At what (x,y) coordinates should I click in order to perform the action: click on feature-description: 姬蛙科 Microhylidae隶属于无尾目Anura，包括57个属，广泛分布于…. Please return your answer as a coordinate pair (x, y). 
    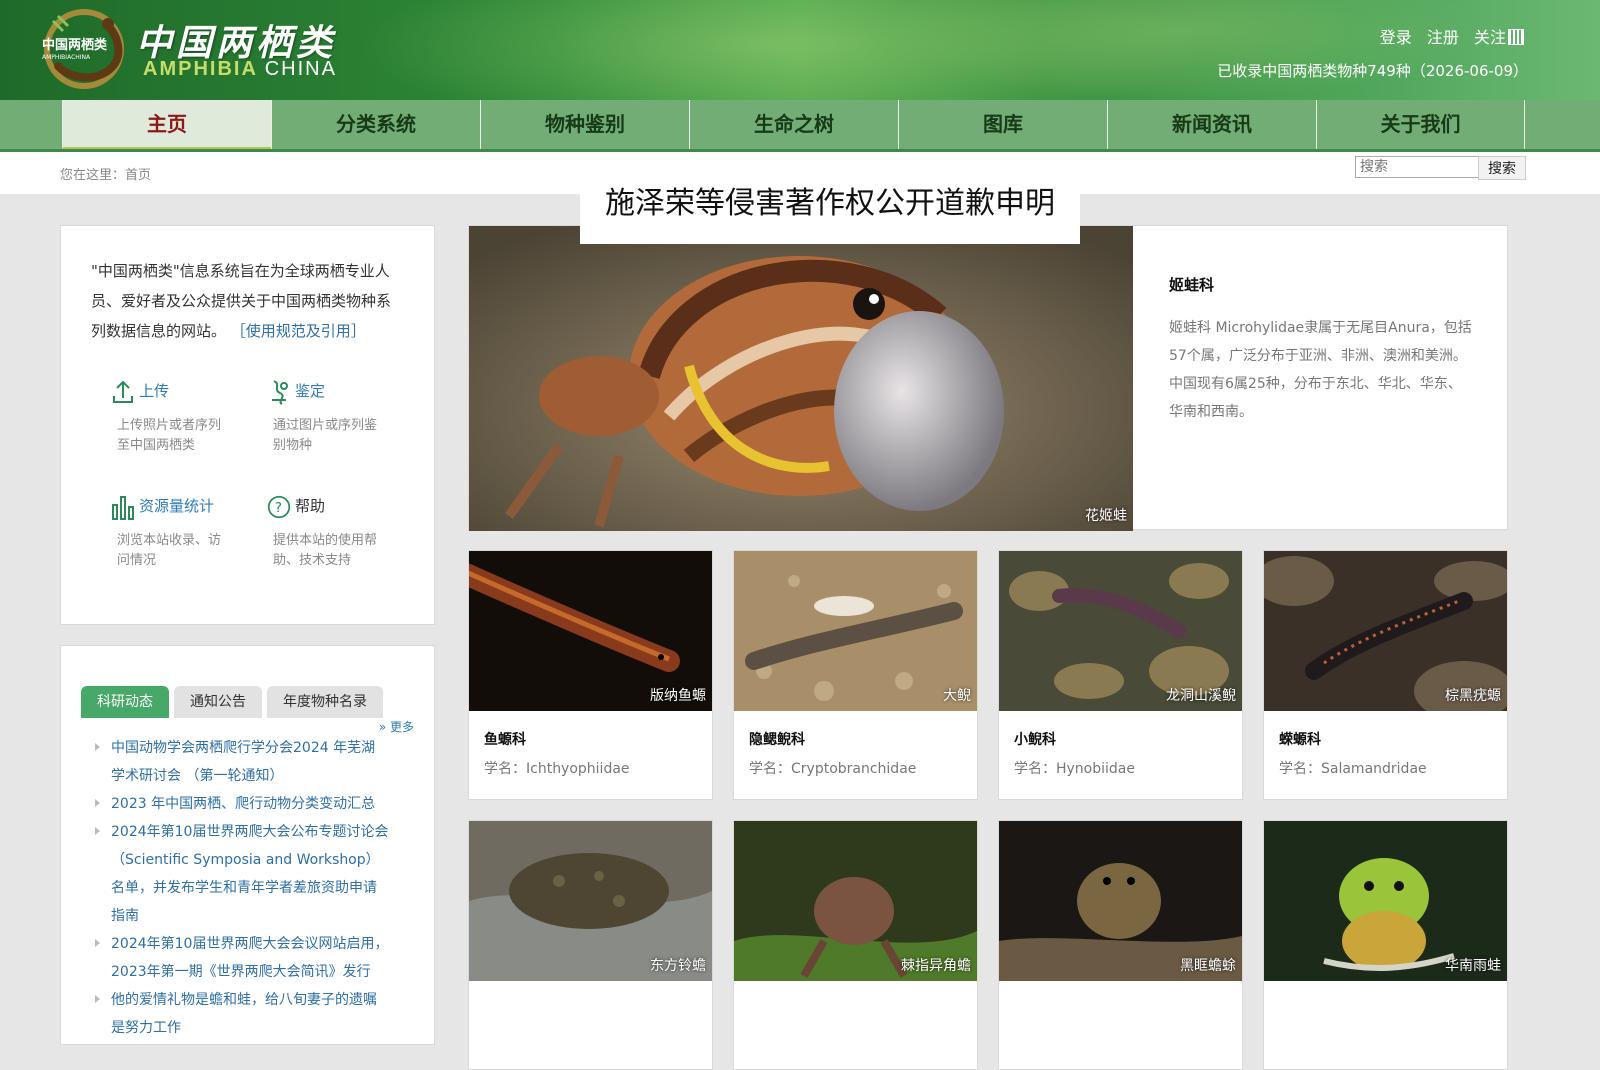
    Looking at the image, I should click on (1320, 370).